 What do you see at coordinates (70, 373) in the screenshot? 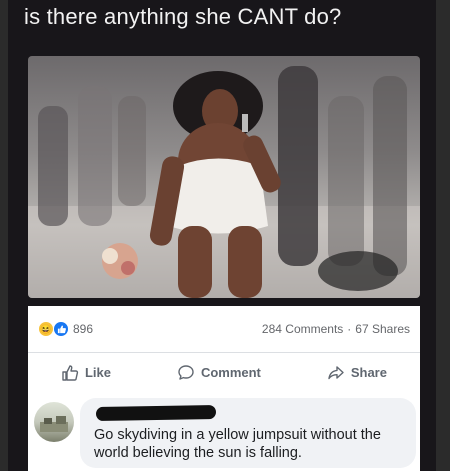
I see `thumbs-up-icon` at bounding box center [70, 373].